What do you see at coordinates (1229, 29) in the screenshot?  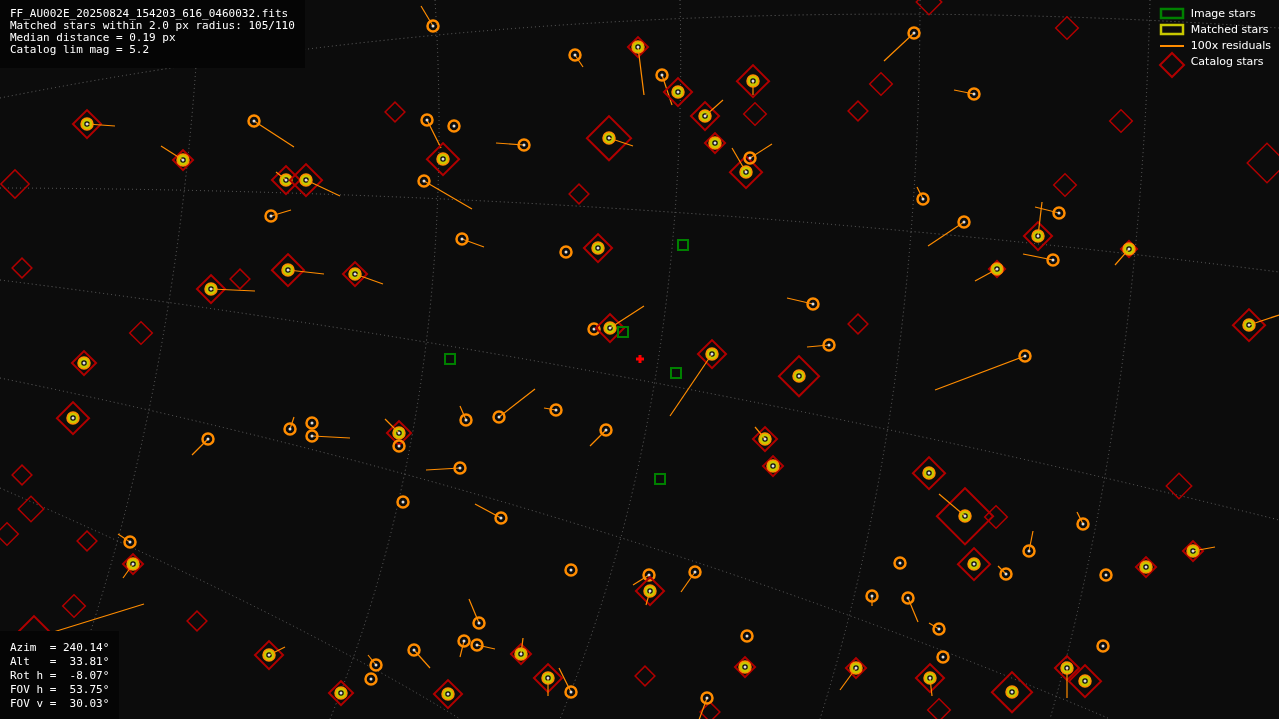 I see `legend-label: Matched stars` at bounding box center [1229, 29].